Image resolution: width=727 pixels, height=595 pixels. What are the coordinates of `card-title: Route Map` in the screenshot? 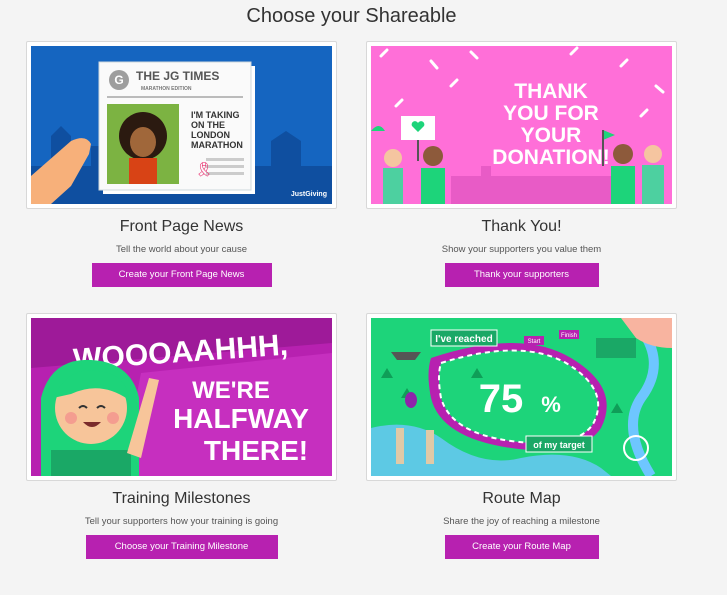 It's located at (521, 498).